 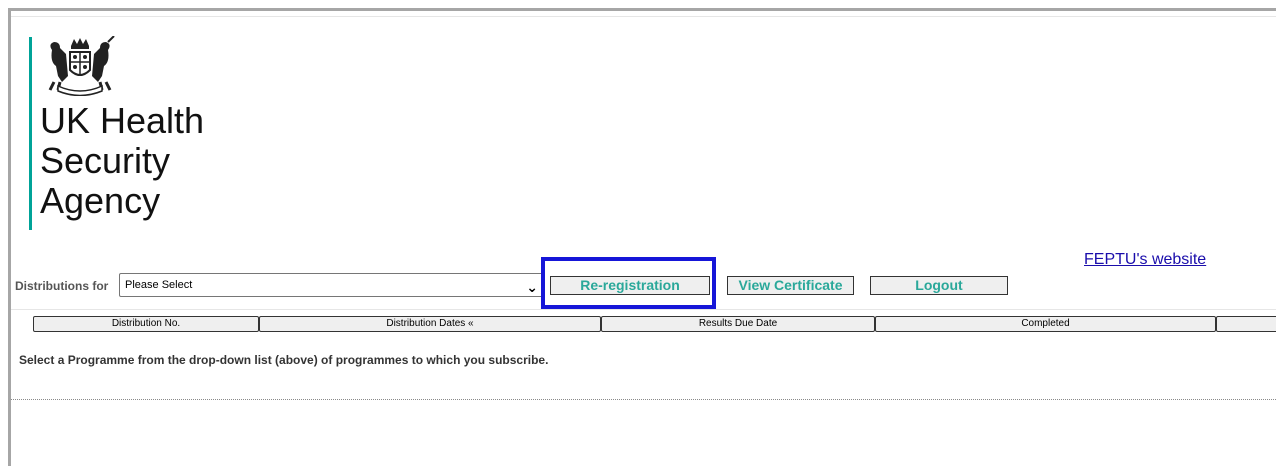 I want to click on column-header-distribution-no: Distribution No., so click(x=146, y=324).